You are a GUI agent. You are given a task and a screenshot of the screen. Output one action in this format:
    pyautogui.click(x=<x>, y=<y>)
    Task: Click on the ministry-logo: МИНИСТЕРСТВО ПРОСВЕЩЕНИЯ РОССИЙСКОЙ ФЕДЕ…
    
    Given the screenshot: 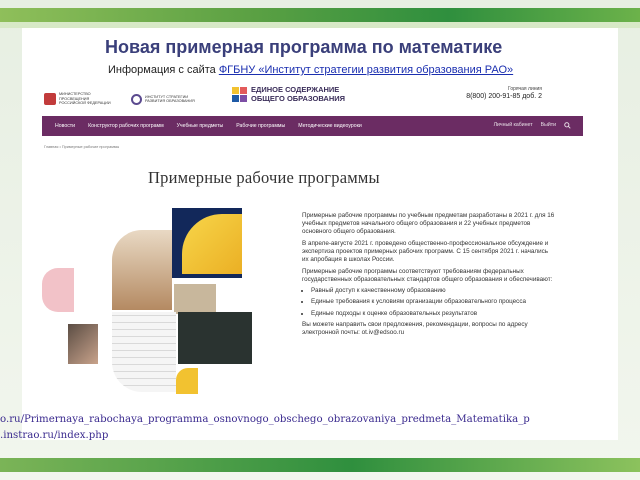 What is the action you would take?
    pyautogui.click(x=80, y=98)
    